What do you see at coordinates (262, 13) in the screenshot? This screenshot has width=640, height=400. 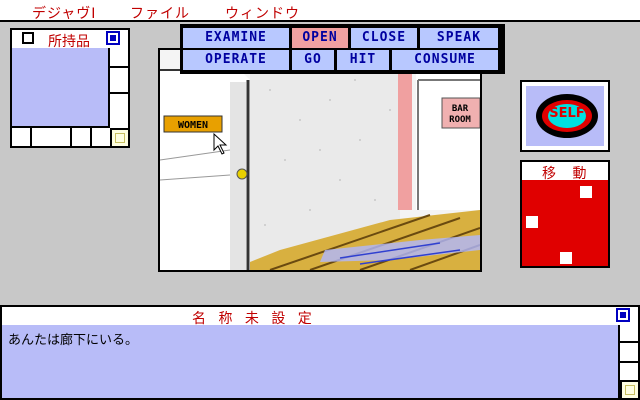 I see `menu-window: ウィンドウ` at bounding box center [262, 13].